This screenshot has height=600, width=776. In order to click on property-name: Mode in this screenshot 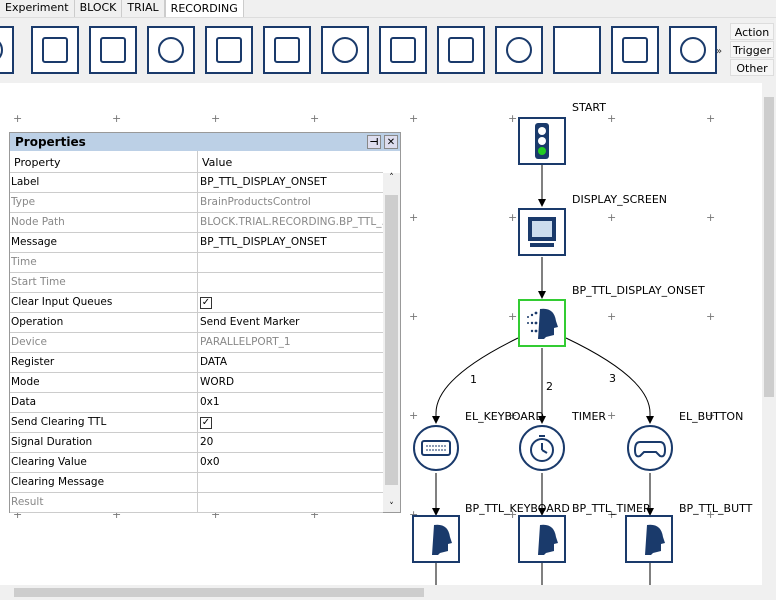, I will do `click(104, 382)`.